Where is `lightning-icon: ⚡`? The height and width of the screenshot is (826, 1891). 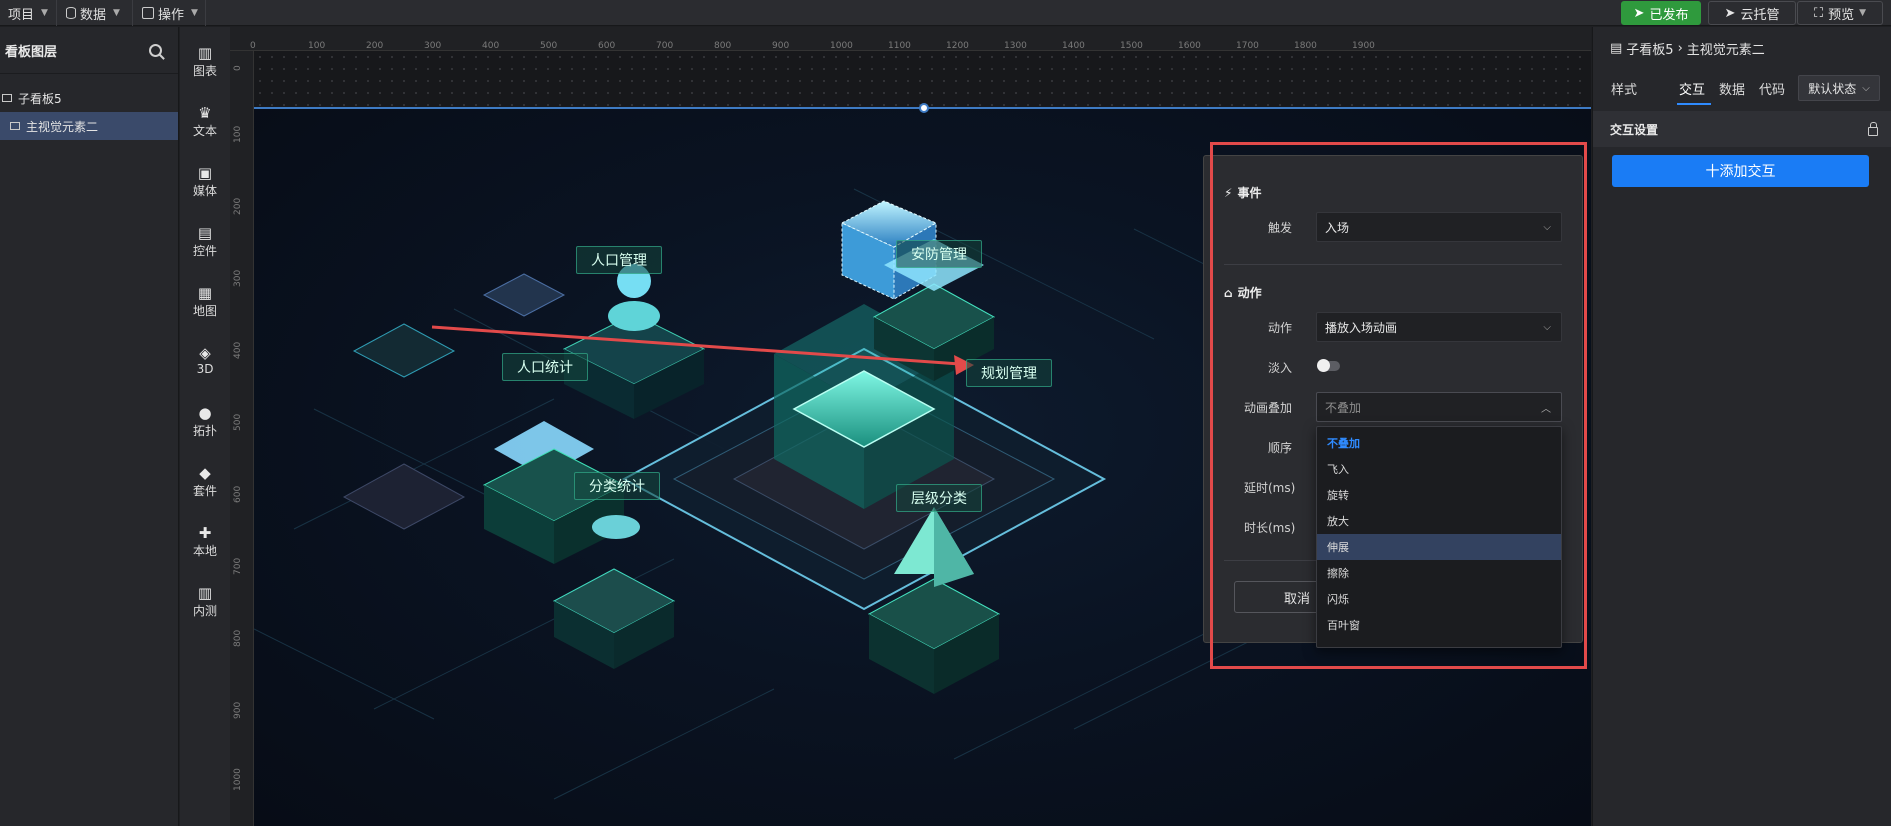 lightning-icon: ⚡ is located at coordinates (1228, 192).